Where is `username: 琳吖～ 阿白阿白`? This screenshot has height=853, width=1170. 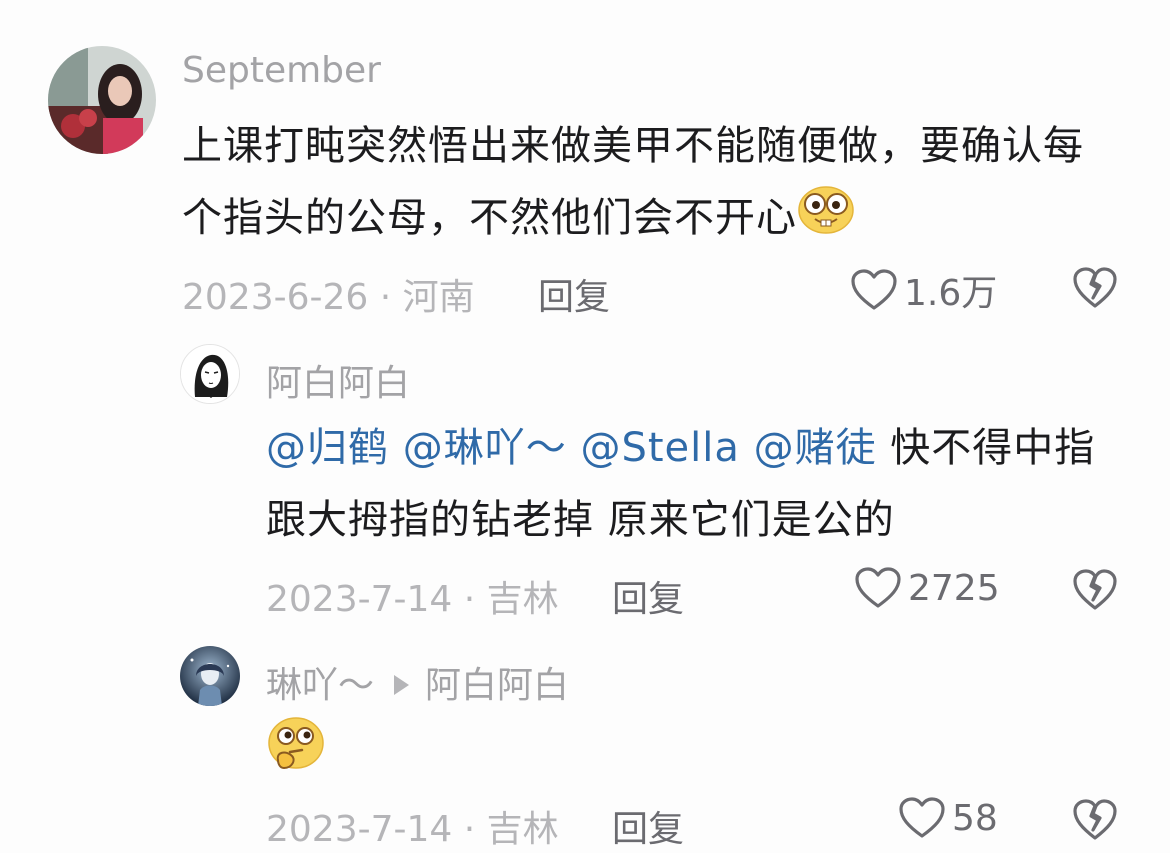 username: 琳吖～ 阿白阿白 is located at coordinates (417, 682).